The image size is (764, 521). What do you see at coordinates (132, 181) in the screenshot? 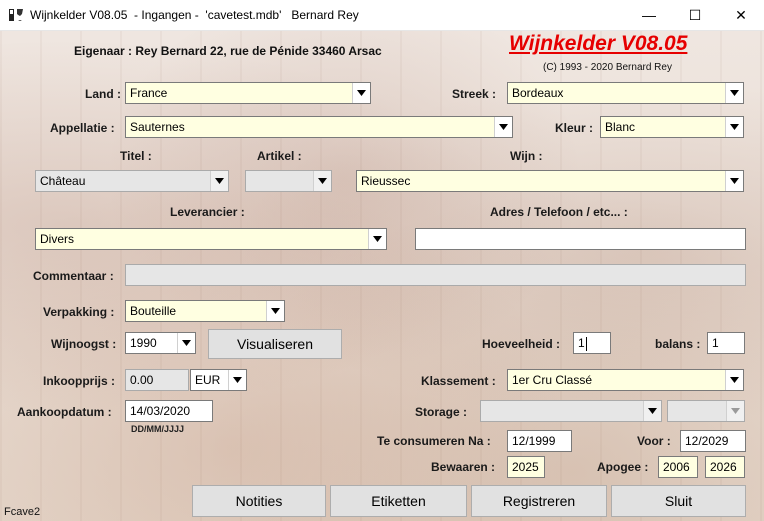
I see `titel-combo: Château` at bounding box center [132, 181].